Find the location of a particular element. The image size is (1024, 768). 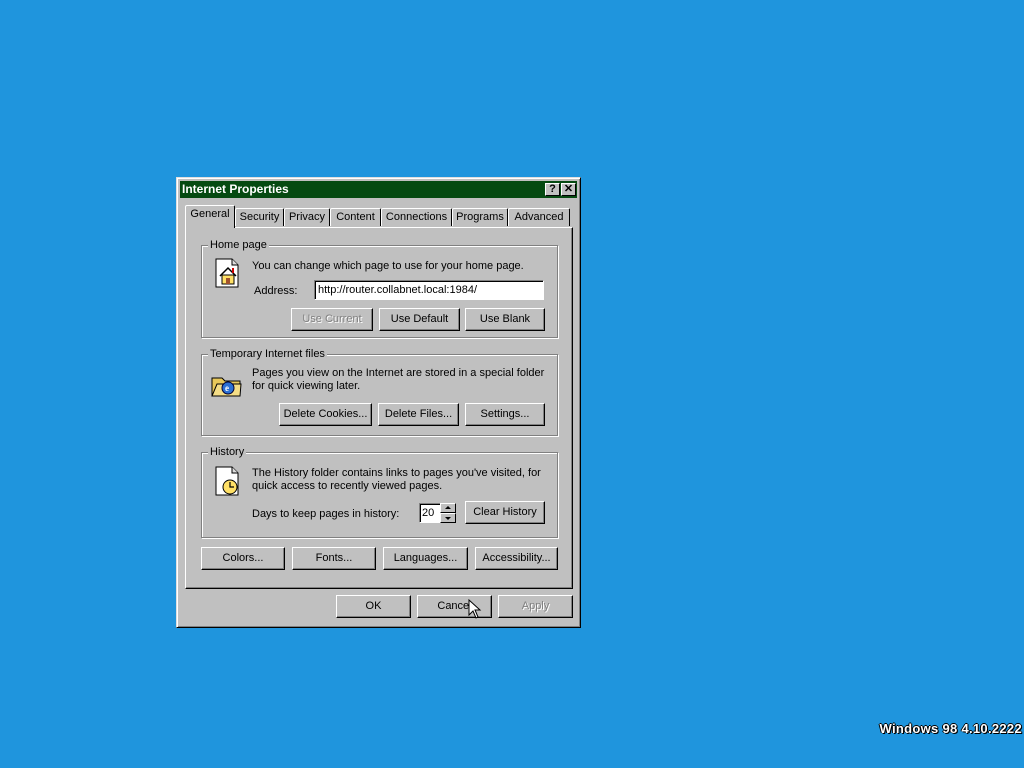

temp-files-legend: Temporary Internet files is located at coordinates (267, 354).